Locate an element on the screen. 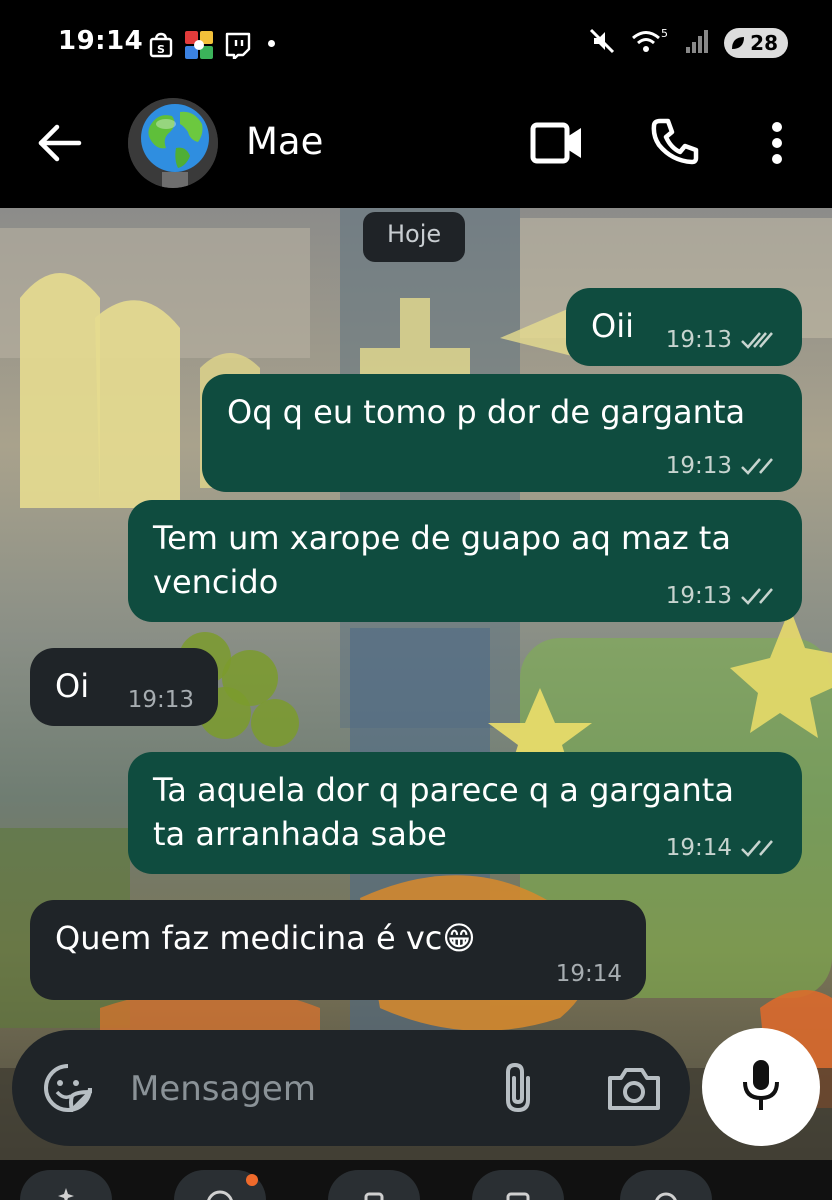 The height and width of the screenshot is (1200, 832). nav-item-saved is located at coordinates (518, 1185).